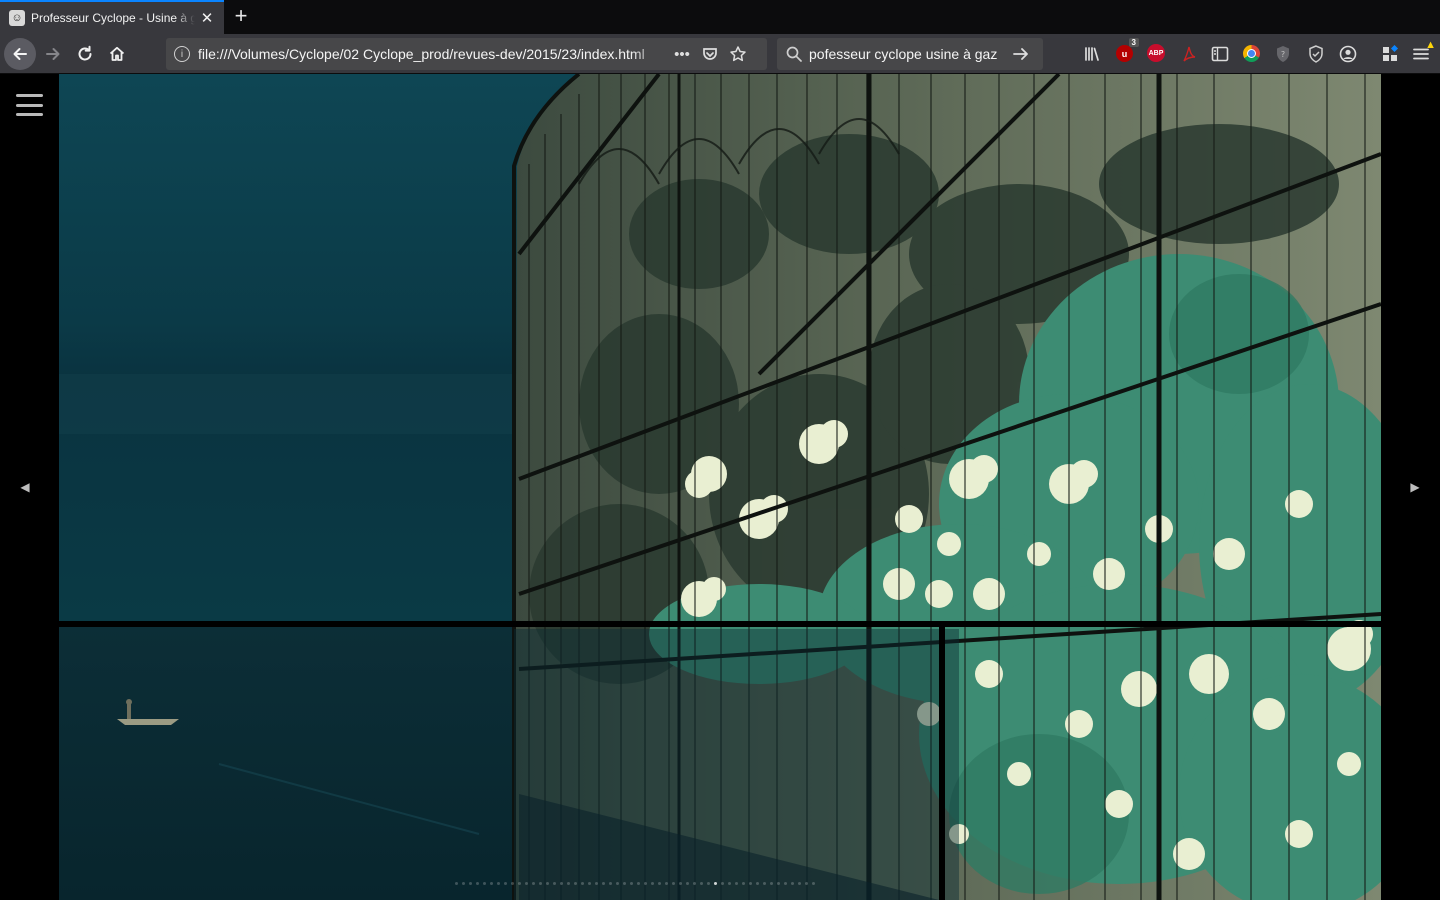 Image resolution: width=1440 pixels, height=900 pixels. Describe the element at coordinates (710, 54) in the screenshot. I see `pocket-icon` at that location.